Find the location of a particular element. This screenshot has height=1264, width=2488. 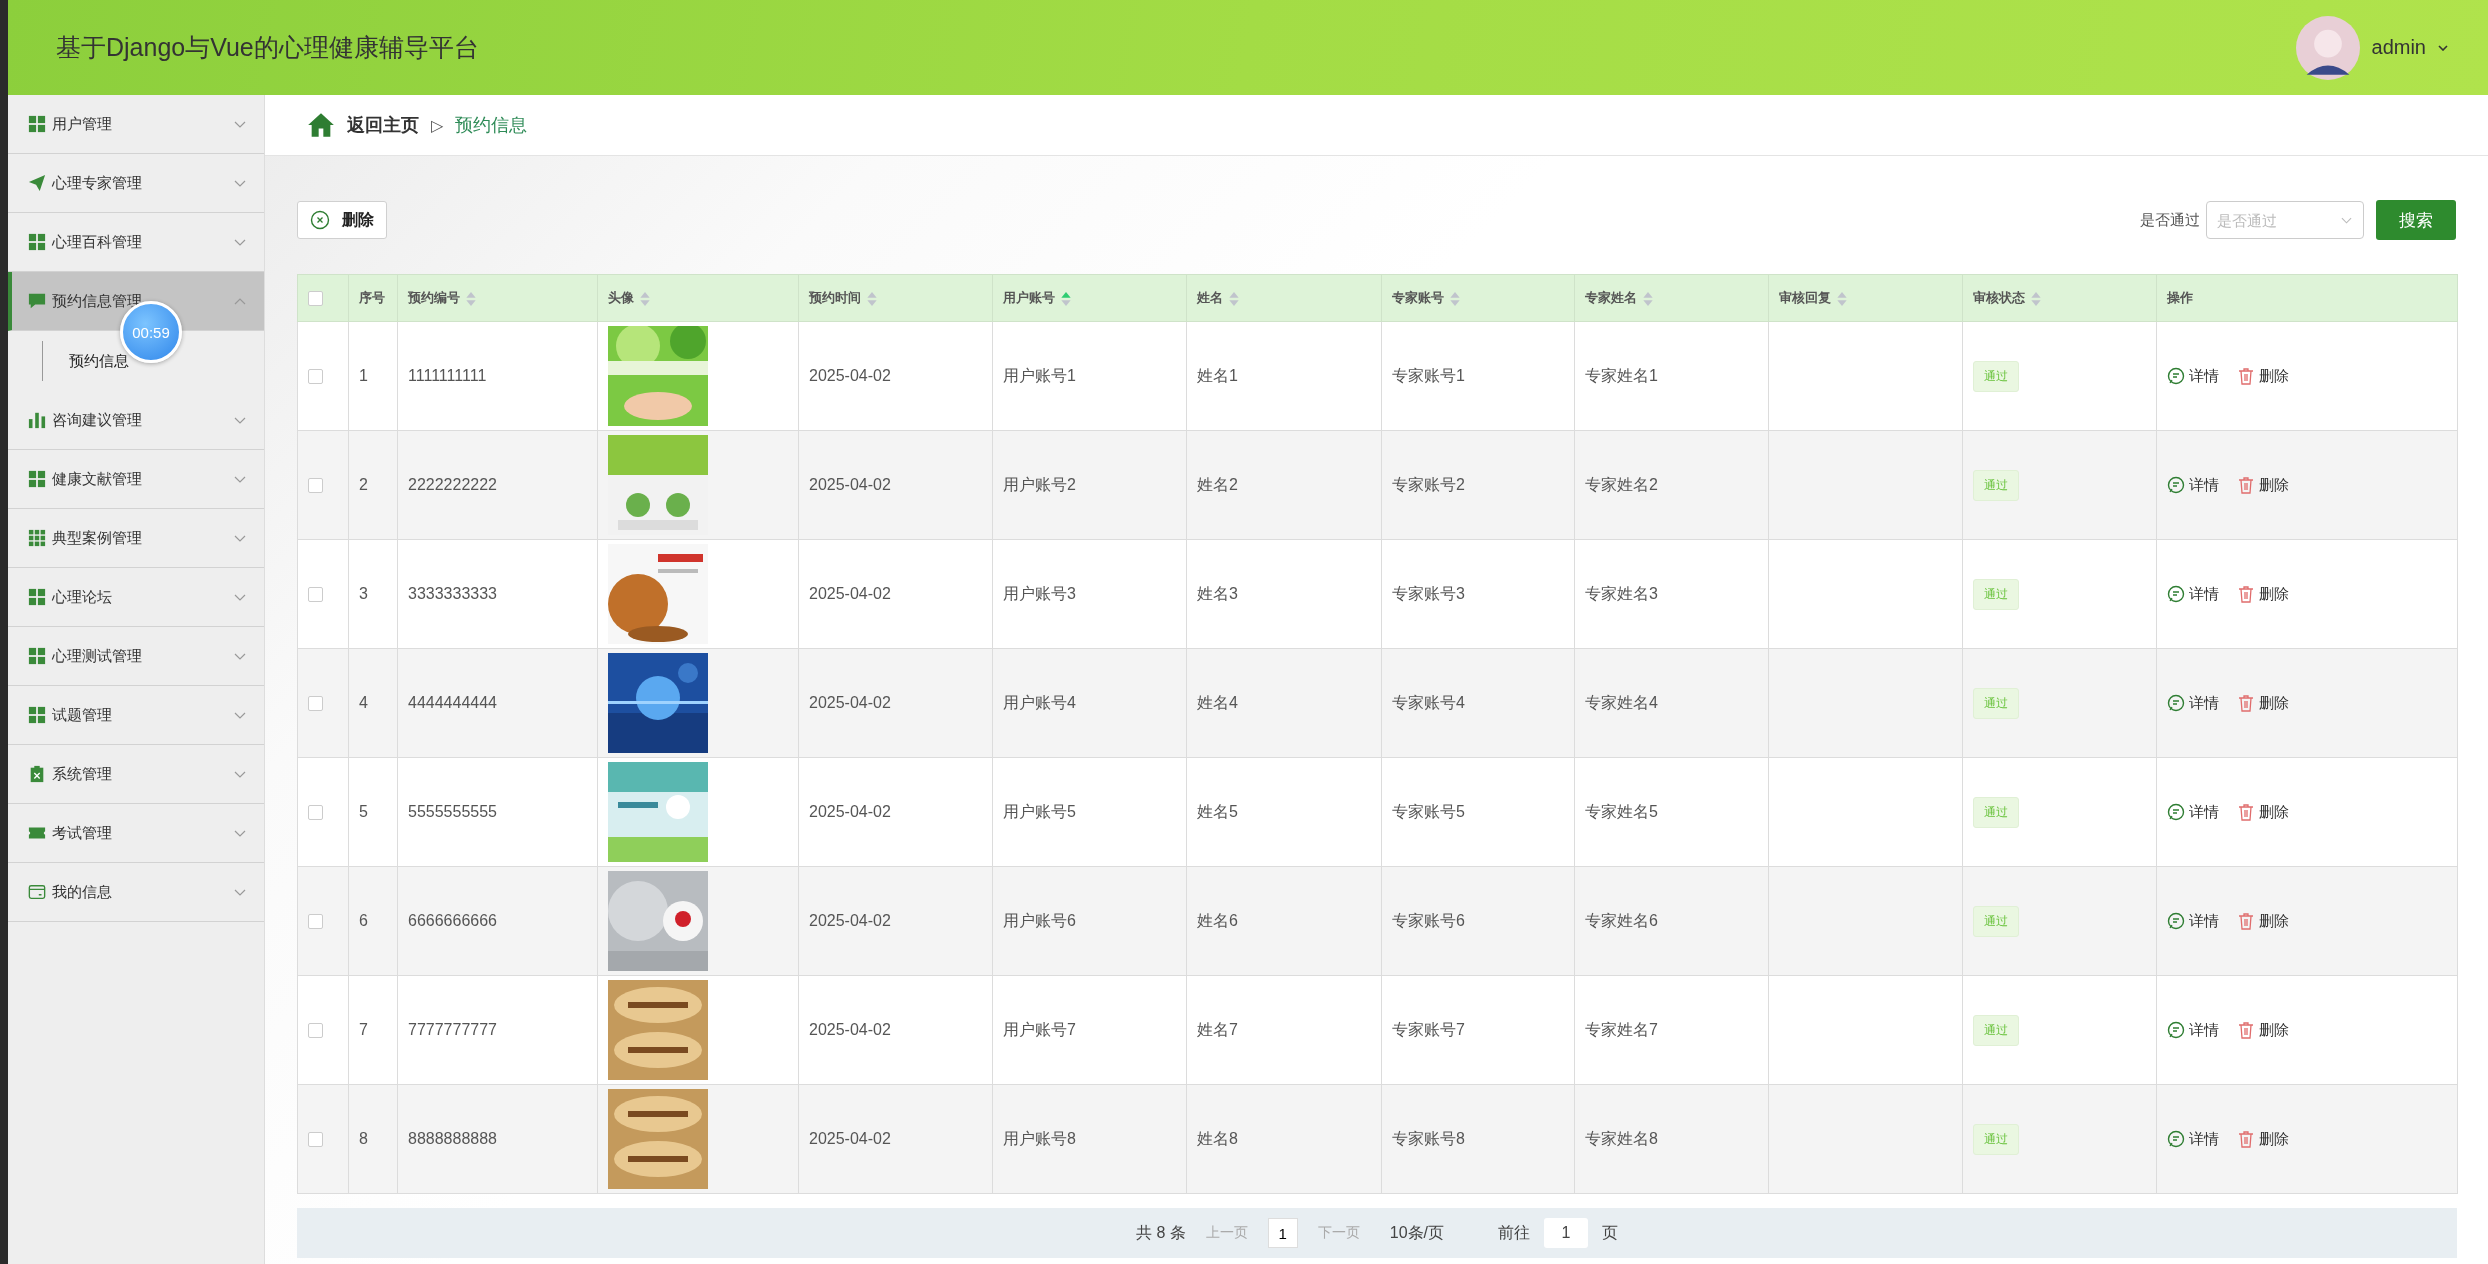

table-cell: 专家账号3 is located at coordinates (1428, 593).